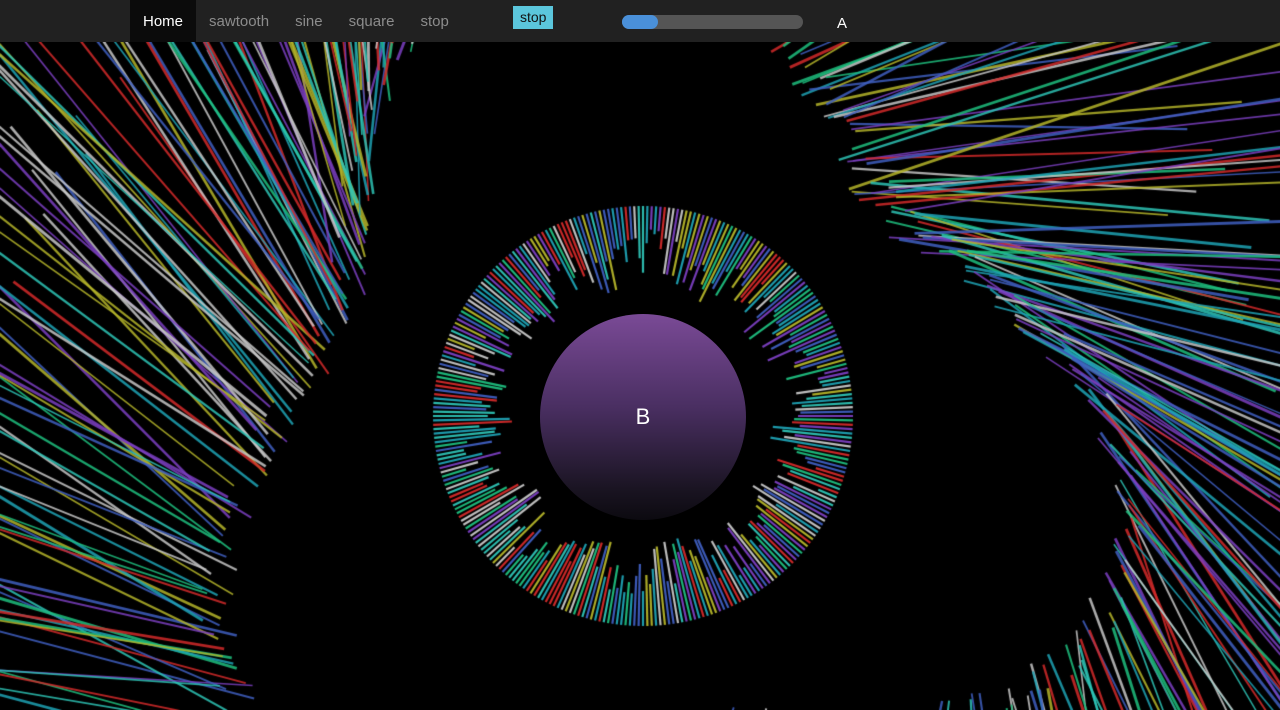  I want to click on stop-button: stop, so click(533, 17).